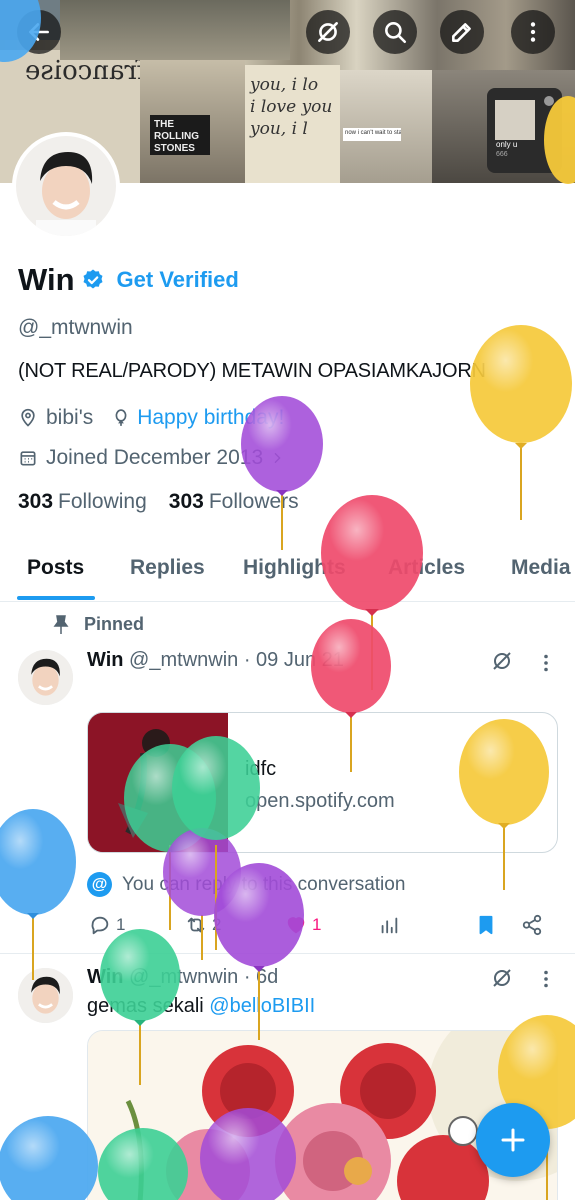 The image size is (575, 1200). What do you see at coordinates (262, 1006) in the screenshot?
I see `mention-link: @belloBIBII` at bounding box center [262, 1006].